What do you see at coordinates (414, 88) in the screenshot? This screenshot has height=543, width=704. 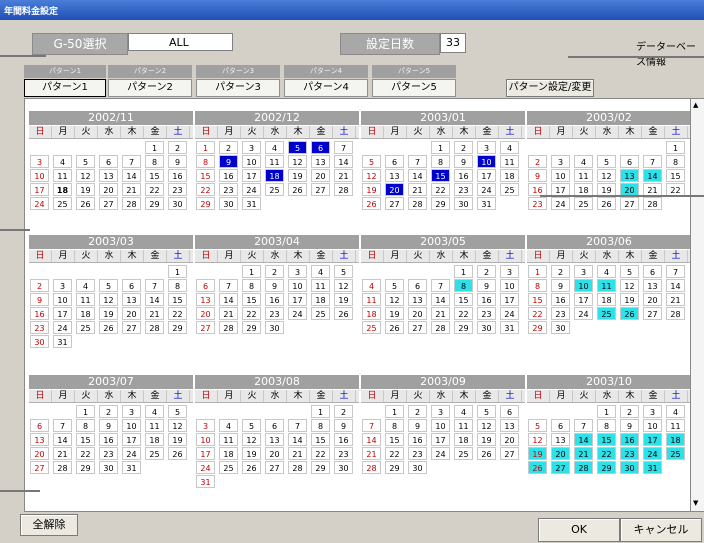 I see `pattern-button-5: パターン5` at bounding box center [414, 88].